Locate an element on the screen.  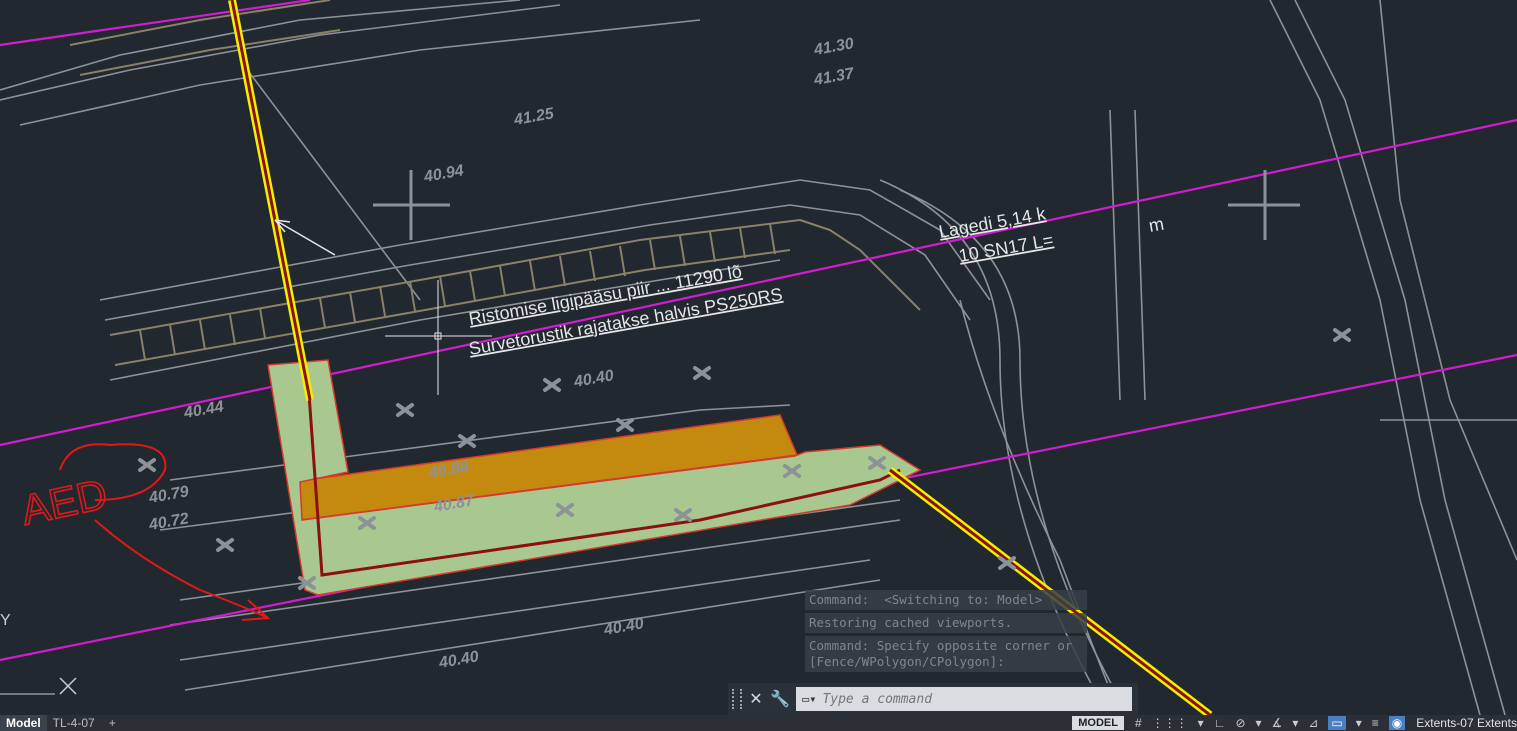
markup-text: AED is located at coordinates (64, 502).